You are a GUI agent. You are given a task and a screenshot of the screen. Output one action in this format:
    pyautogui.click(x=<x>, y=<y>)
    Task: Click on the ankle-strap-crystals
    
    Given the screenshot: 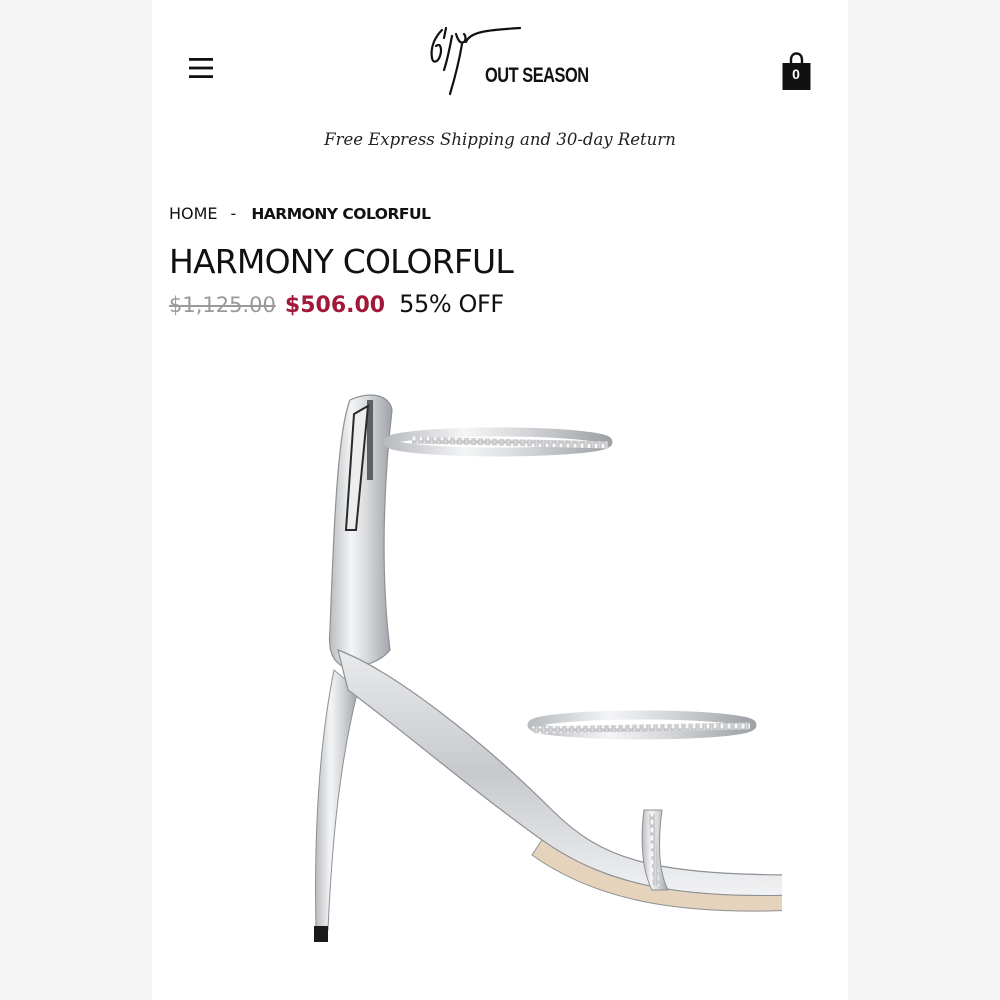 What is the action you would take?
    pyautogui.click(x=510, y=442)
    